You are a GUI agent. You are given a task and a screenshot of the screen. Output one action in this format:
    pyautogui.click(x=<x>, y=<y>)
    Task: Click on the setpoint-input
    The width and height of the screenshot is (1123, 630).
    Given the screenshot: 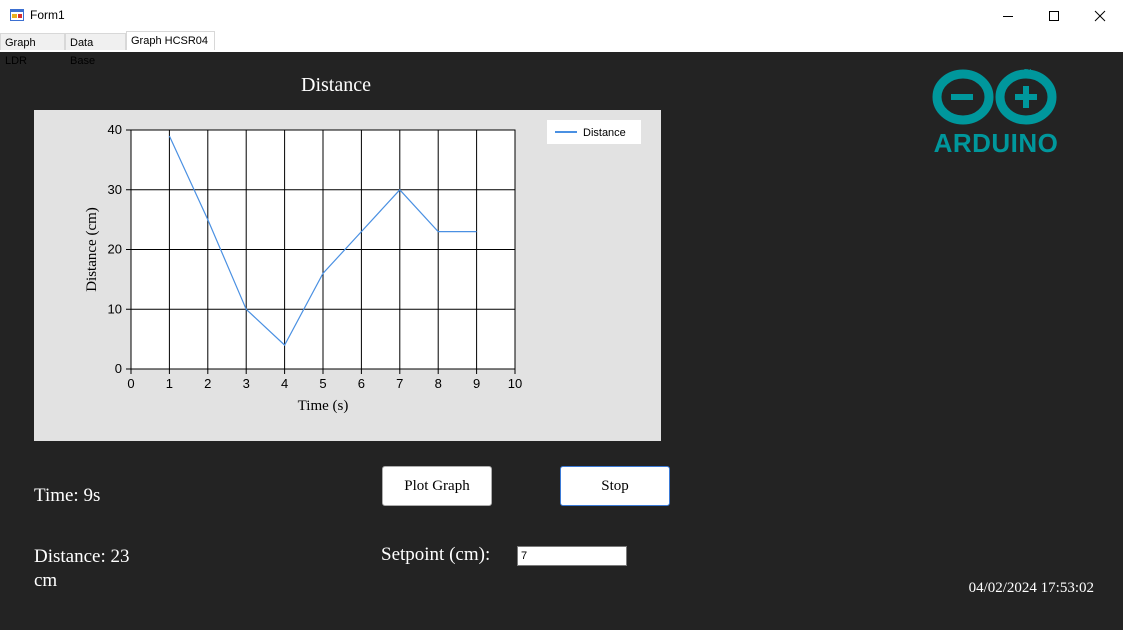 What is the action you would take?
    pyautogui.click(x=572, y=556)
    